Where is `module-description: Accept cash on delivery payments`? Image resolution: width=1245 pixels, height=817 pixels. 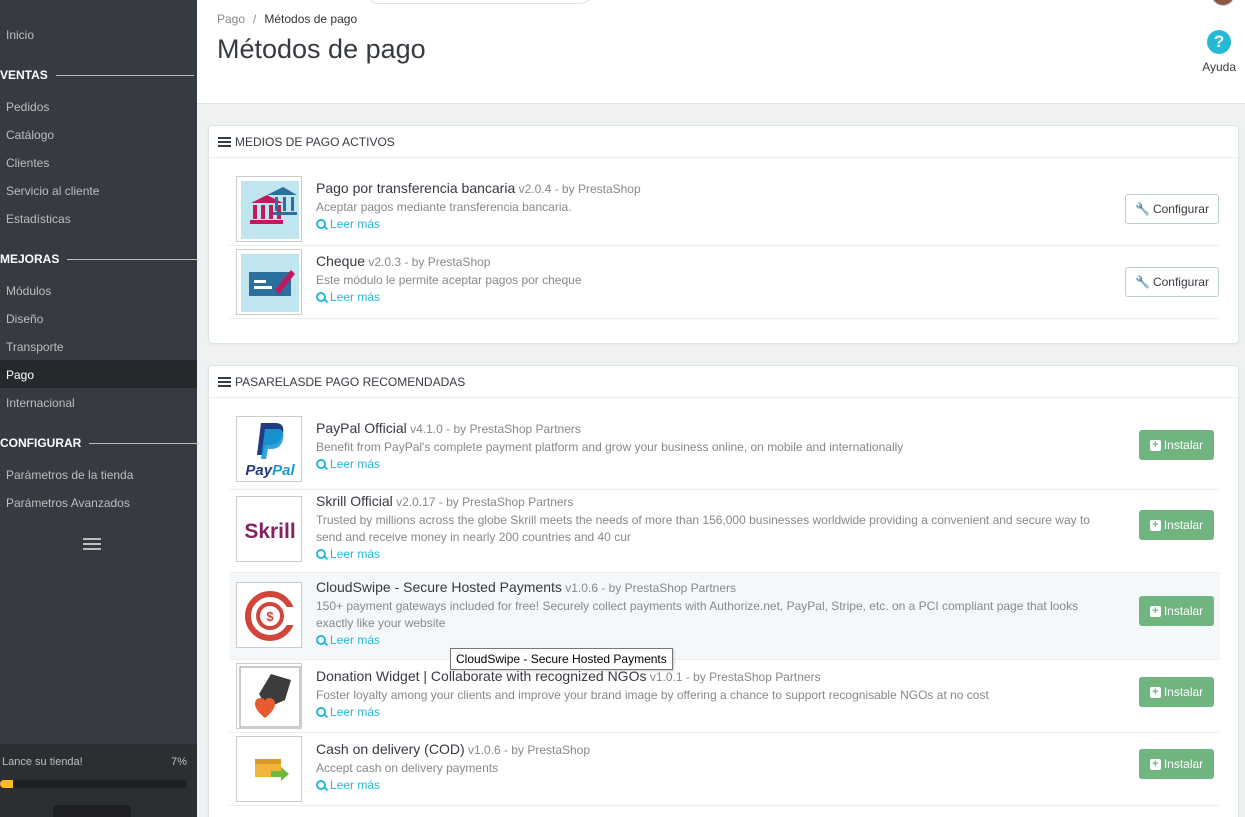 module-description: Accept cash on delivery payments is located at coordinates (407, 768).